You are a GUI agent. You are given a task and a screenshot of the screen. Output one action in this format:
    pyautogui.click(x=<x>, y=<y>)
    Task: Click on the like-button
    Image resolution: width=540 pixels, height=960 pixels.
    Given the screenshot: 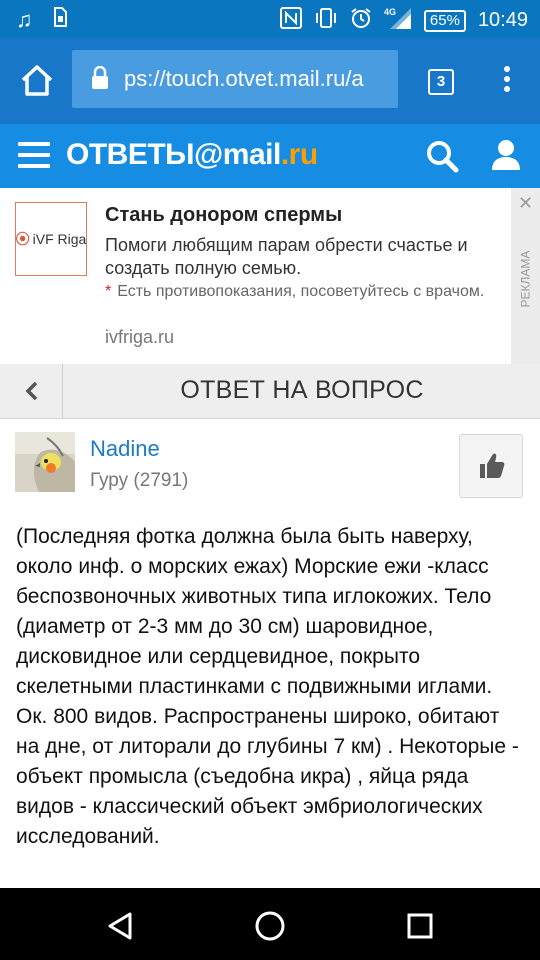 What is the action you would take?
    pyautogui.click(x=491, y=466)
    